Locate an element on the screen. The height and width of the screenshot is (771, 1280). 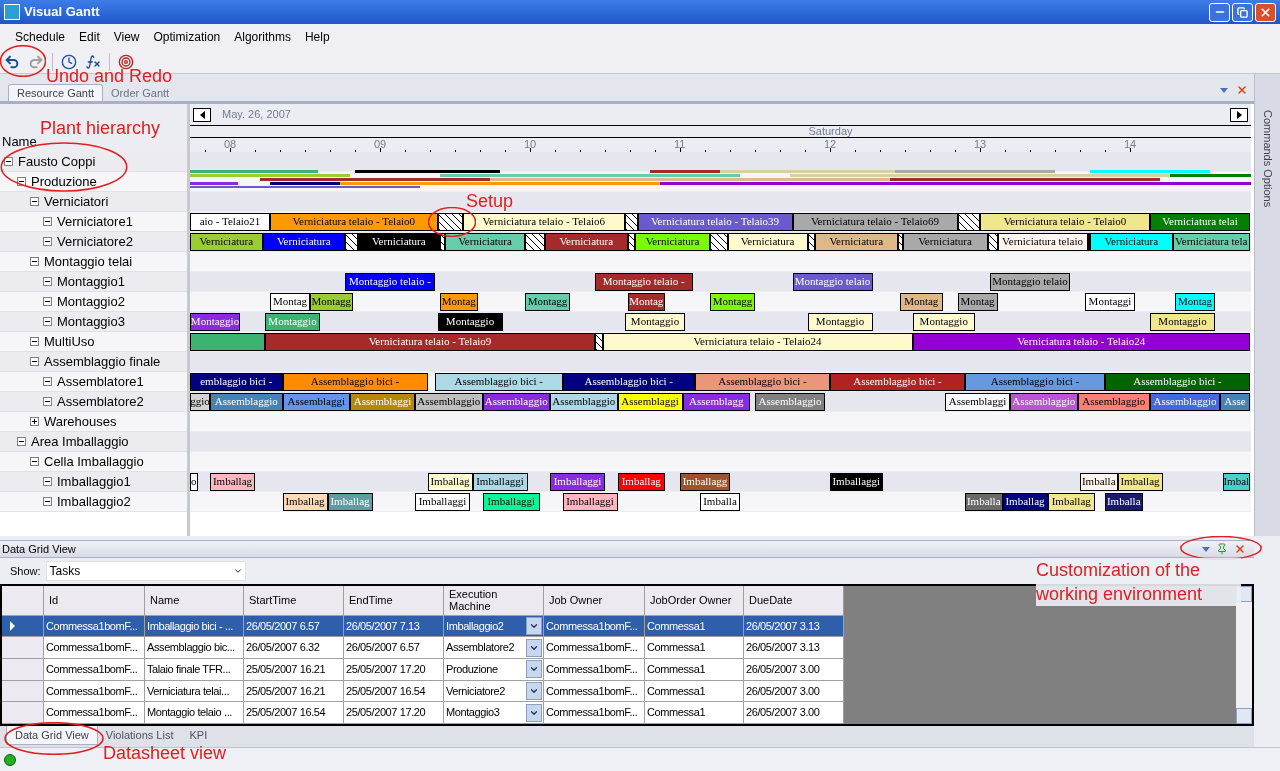
tree-item-label: Assemblaggio finale is located at coordinates (102, 361).